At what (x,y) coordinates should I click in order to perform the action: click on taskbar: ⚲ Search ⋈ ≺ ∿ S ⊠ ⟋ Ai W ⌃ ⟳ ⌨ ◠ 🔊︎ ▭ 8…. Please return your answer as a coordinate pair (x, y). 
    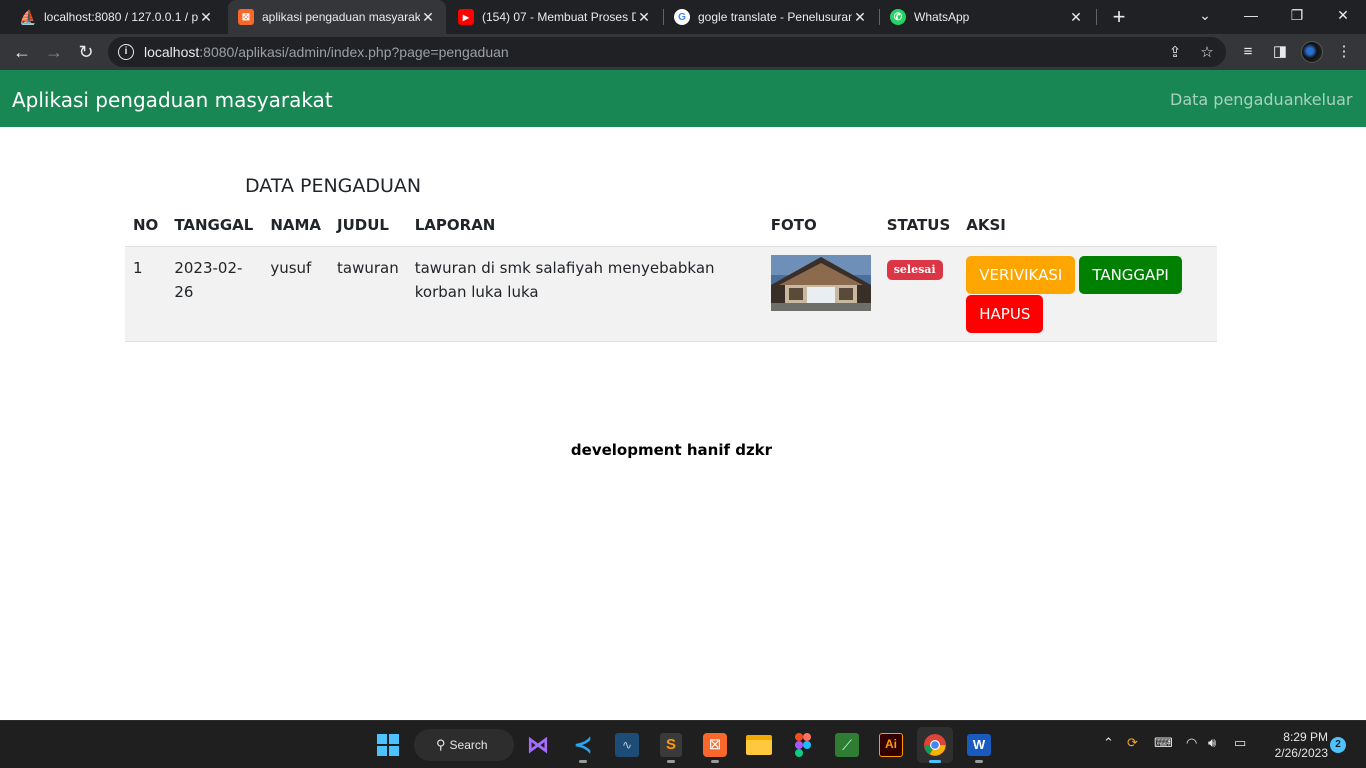
    Looking at the image, I should click on (683, 744).